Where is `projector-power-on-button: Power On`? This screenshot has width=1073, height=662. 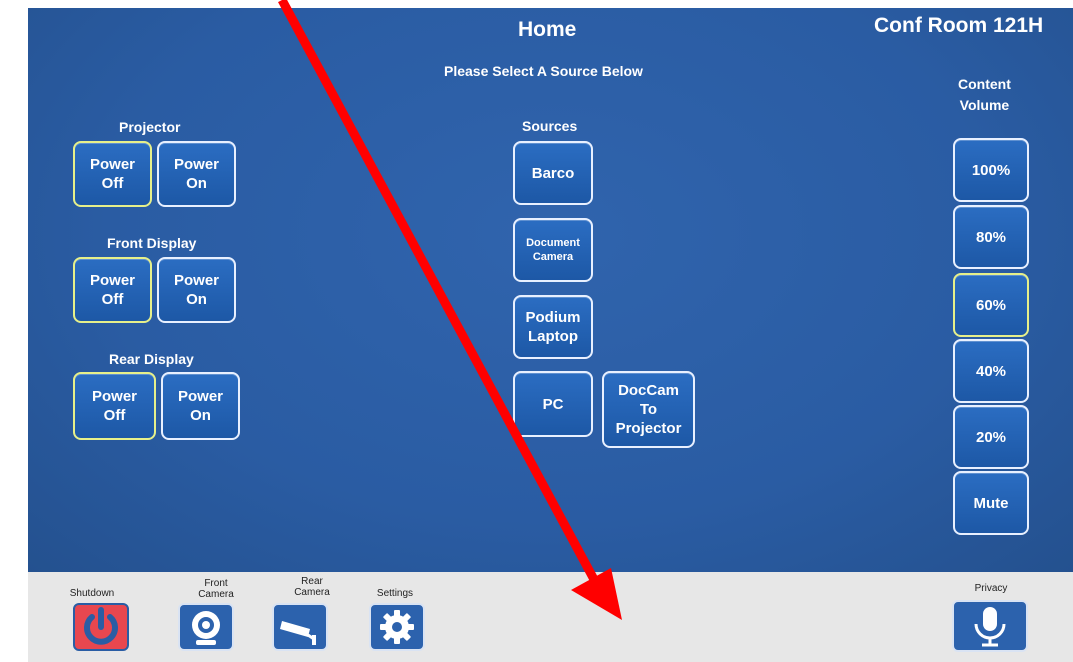 projector-power-on-button: Power On is located at coordinates (196, 174).